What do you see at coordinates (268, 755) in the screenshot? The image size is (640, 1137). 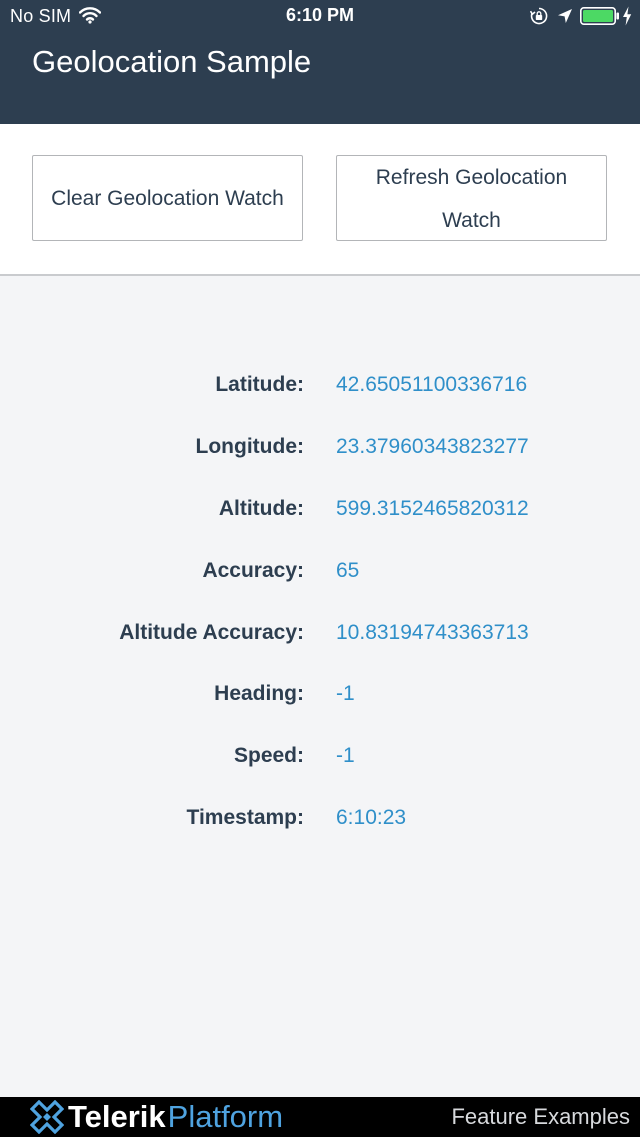 I see `speed-label: Speed:` at bounding box center [268, 755].